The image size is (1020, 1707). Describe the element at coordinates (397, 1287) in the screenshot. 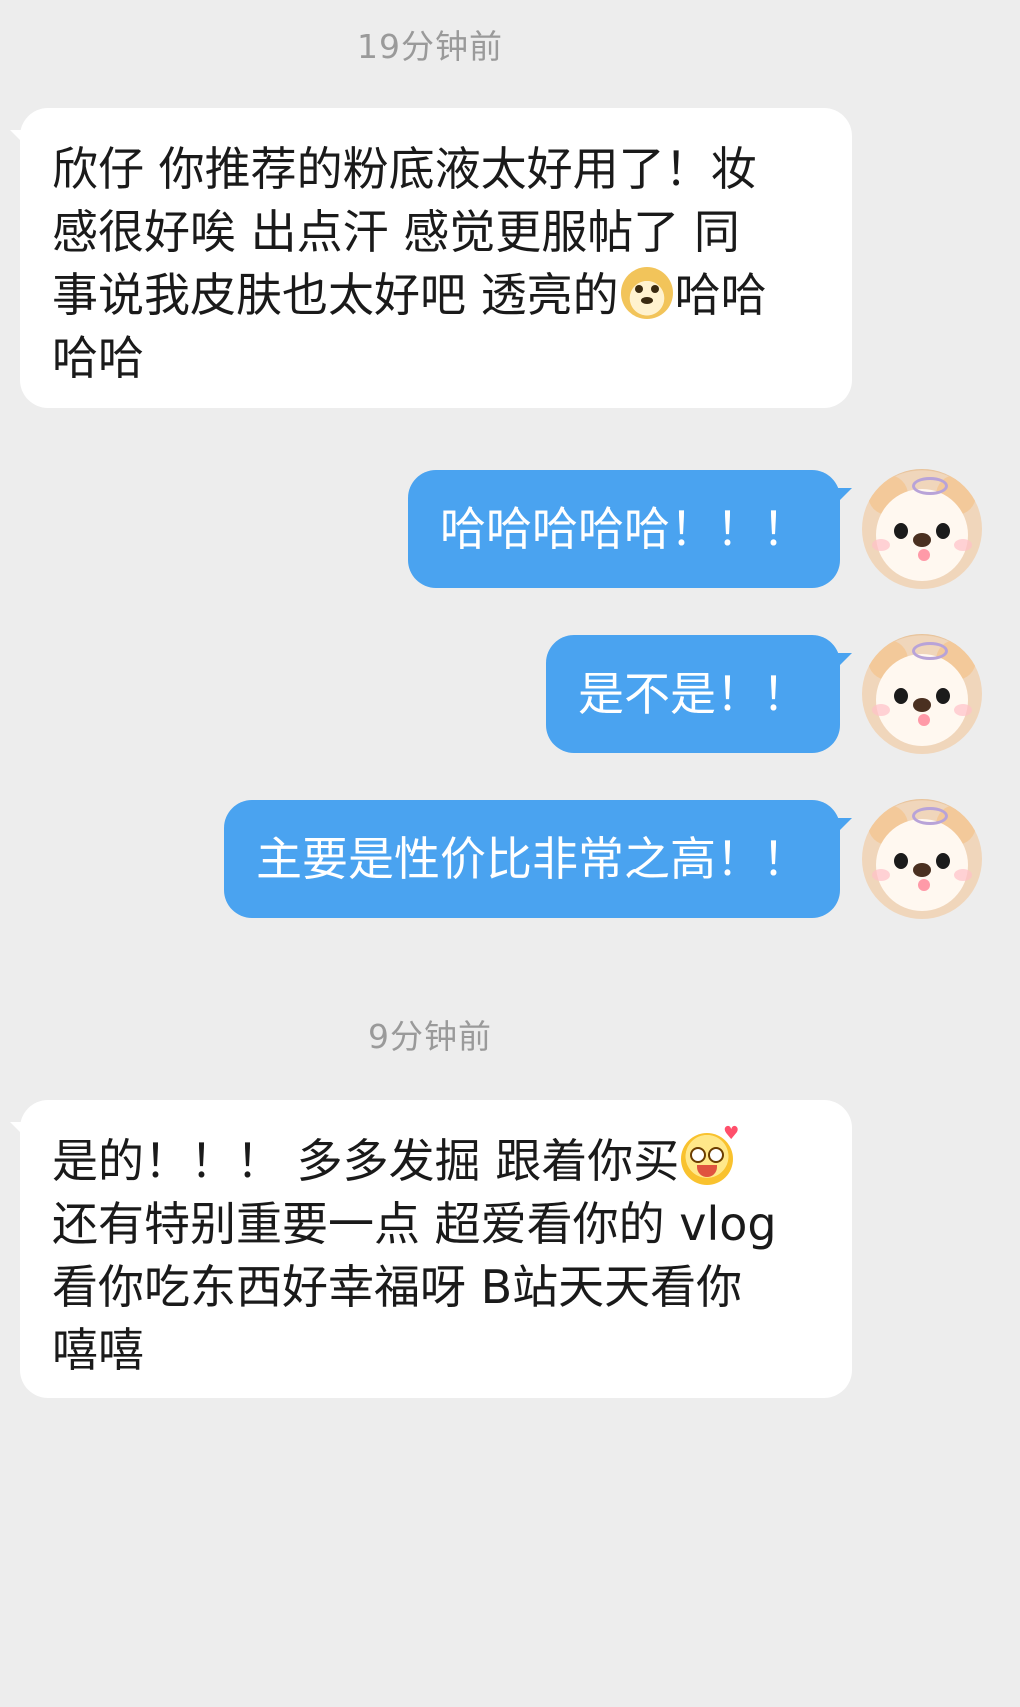

I see `message-line: 看你吃东西好幸福呀 B站天天看你` at that location.